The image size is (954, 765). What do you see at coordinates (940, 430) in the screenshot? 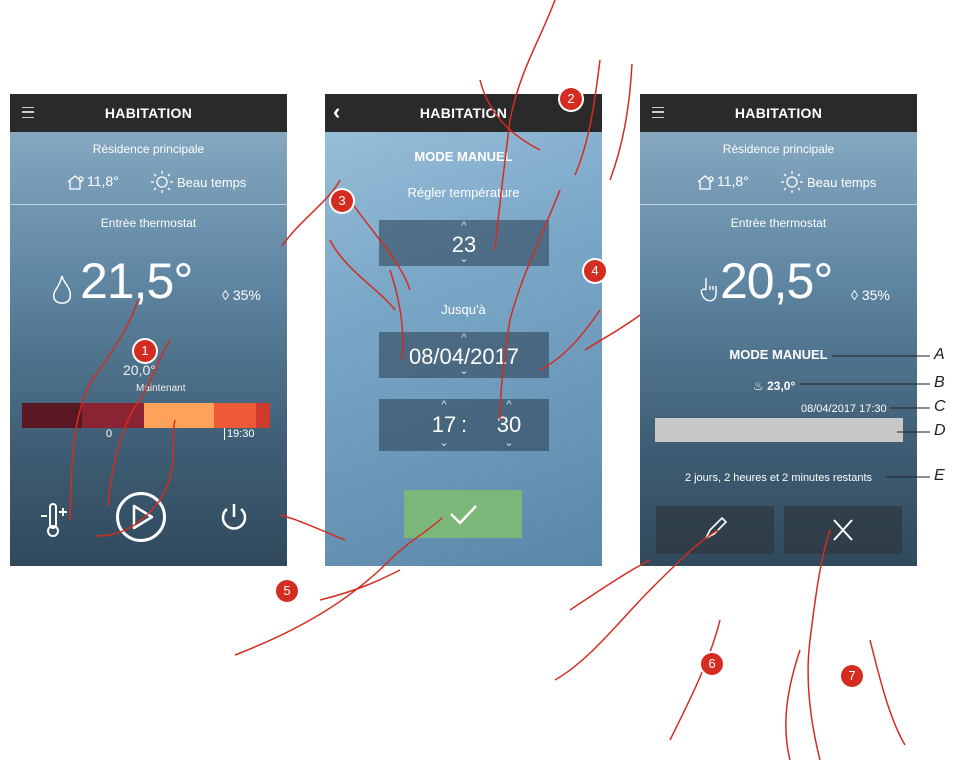
I see `annotation-label: D` at bounding box center [940, 430].